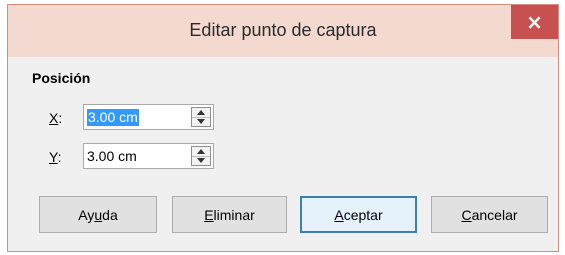 The width and height of the screenshot is (565, 255). I want to click on help-label-mnemonic: u, so click(98, 214).